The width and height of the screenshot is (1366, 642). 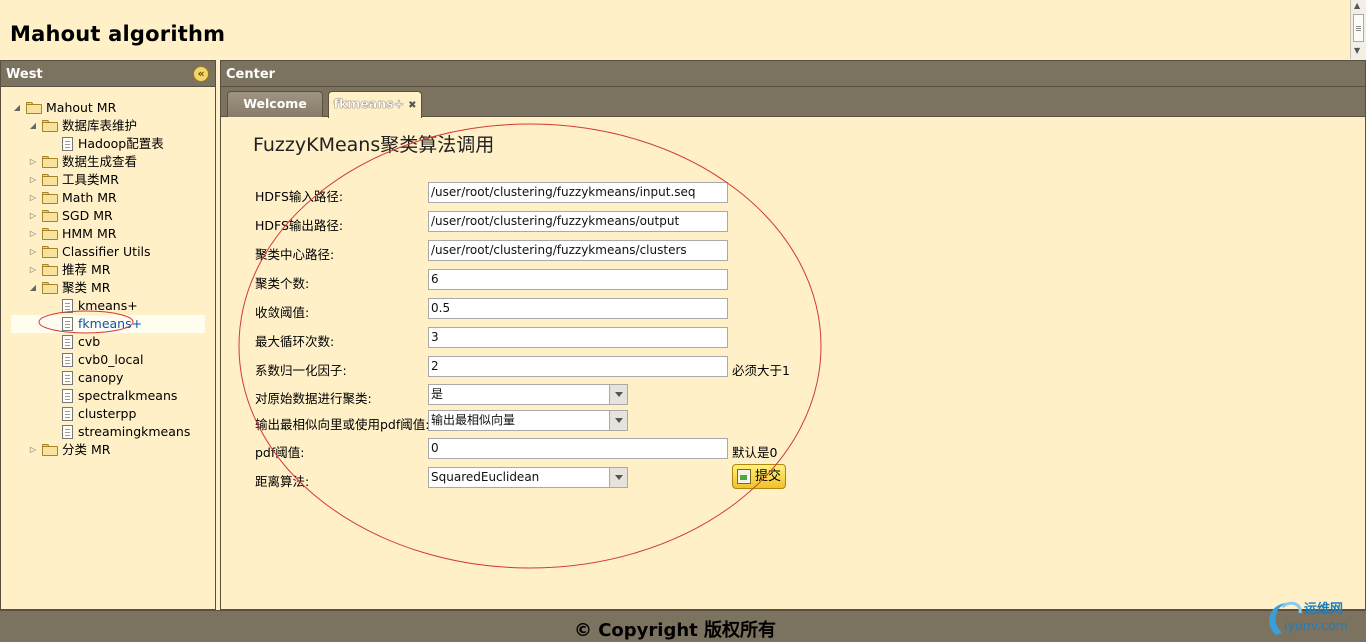 What do you see at coordinates (342, 424) in the screenshot?
I see `emit-mode-label: 输出最相似向里或使用pdf阈值:` at bounding box center [342, 424].